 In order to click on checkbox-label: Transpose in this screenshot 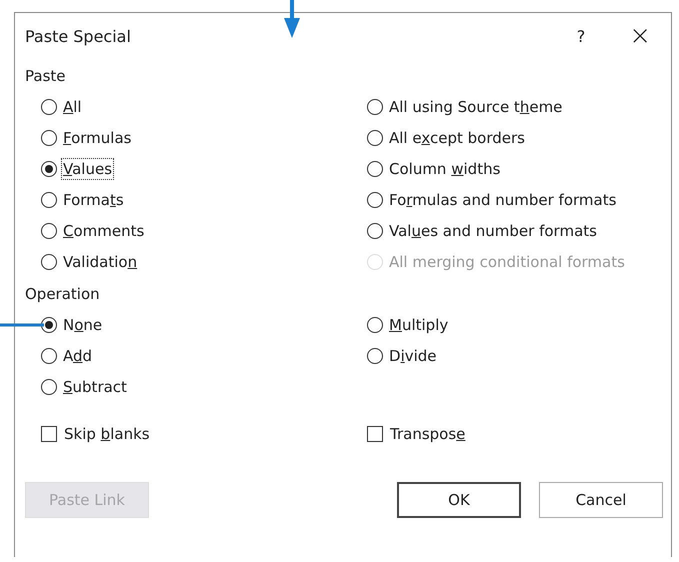, I will do `click(428, 433)`.